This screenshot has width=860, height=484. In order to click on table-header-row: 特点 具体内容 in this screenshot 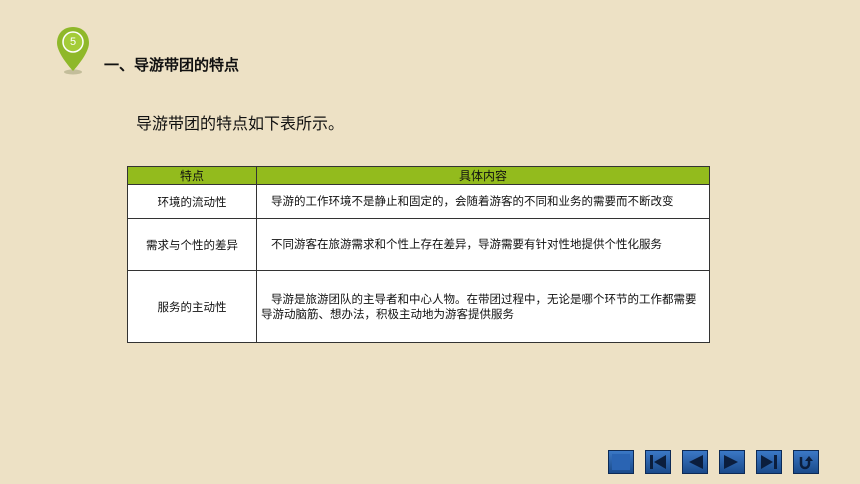, I will do `click(418, 175)`.